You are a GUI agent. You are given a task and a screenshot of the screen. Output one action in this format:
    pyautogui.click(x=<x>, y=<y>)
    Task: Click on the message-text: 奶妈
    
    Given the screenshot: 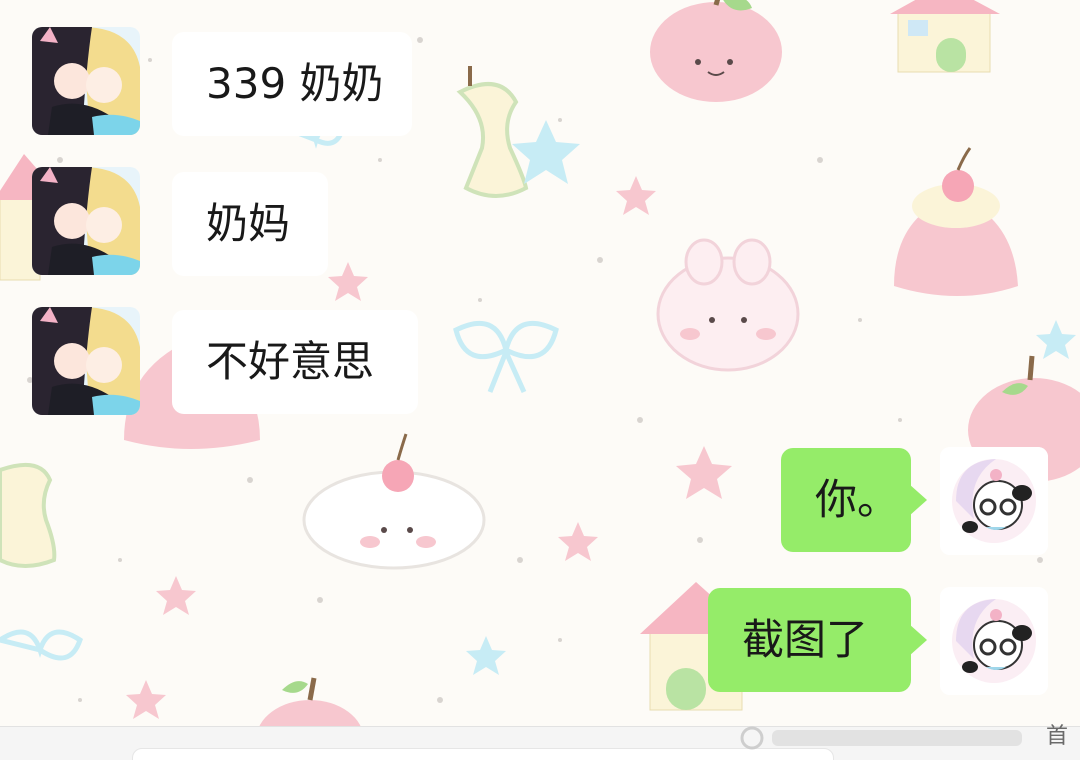 What is the action you would take?
    pyautogui.click(x=248, y=223)
    